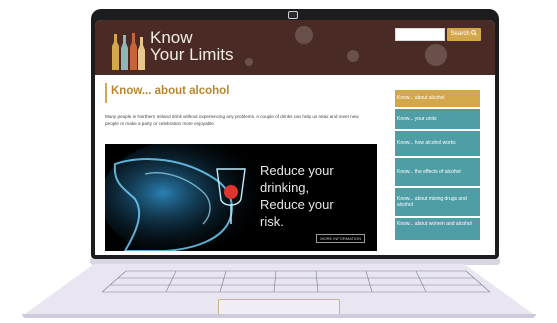 The width and height of the screenshot is (557, 323). What do you see at coordinates (437, 119) in the screenshot?
I see `sidebar-item-your-units: Know... your units` at bounding box center [437, 119].